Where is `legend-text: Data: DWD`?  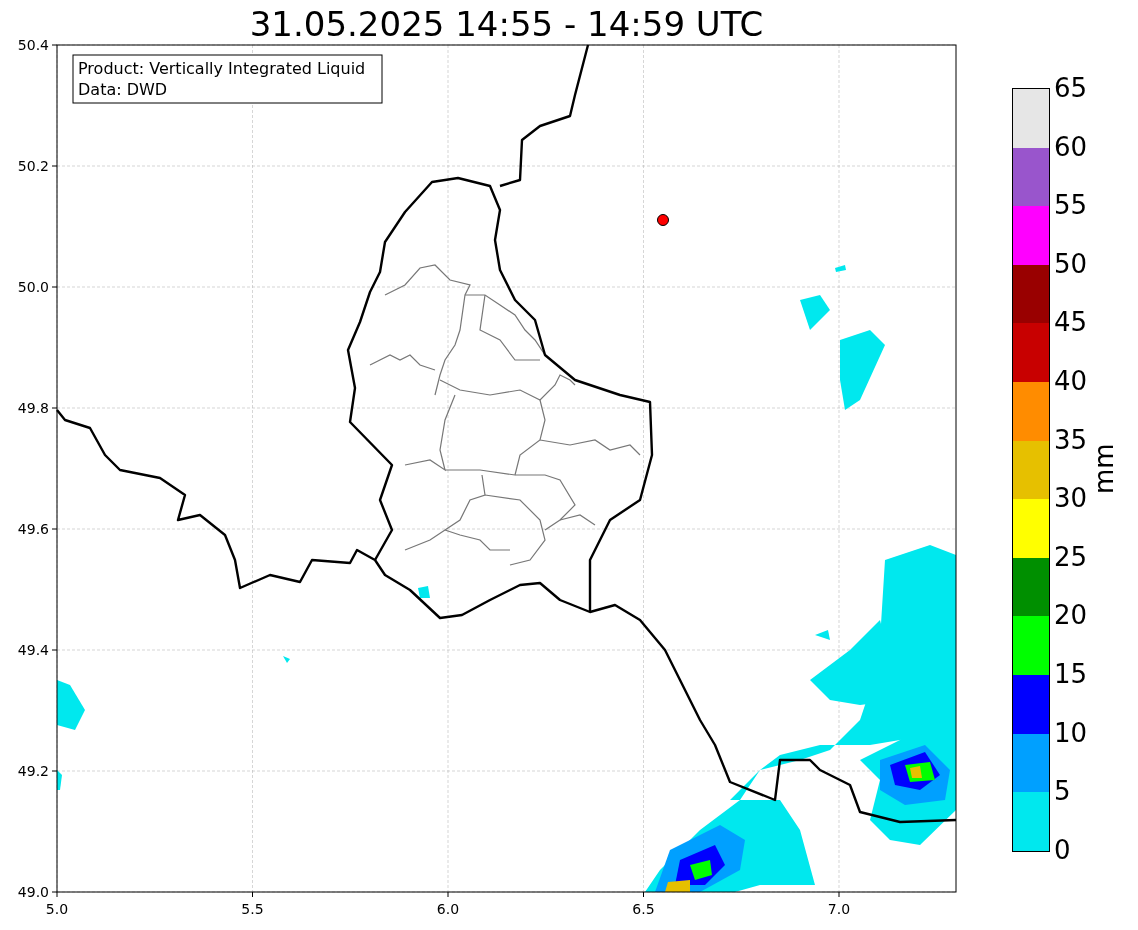
legend-text: Data: DWD is located at coordinates (123, 89).